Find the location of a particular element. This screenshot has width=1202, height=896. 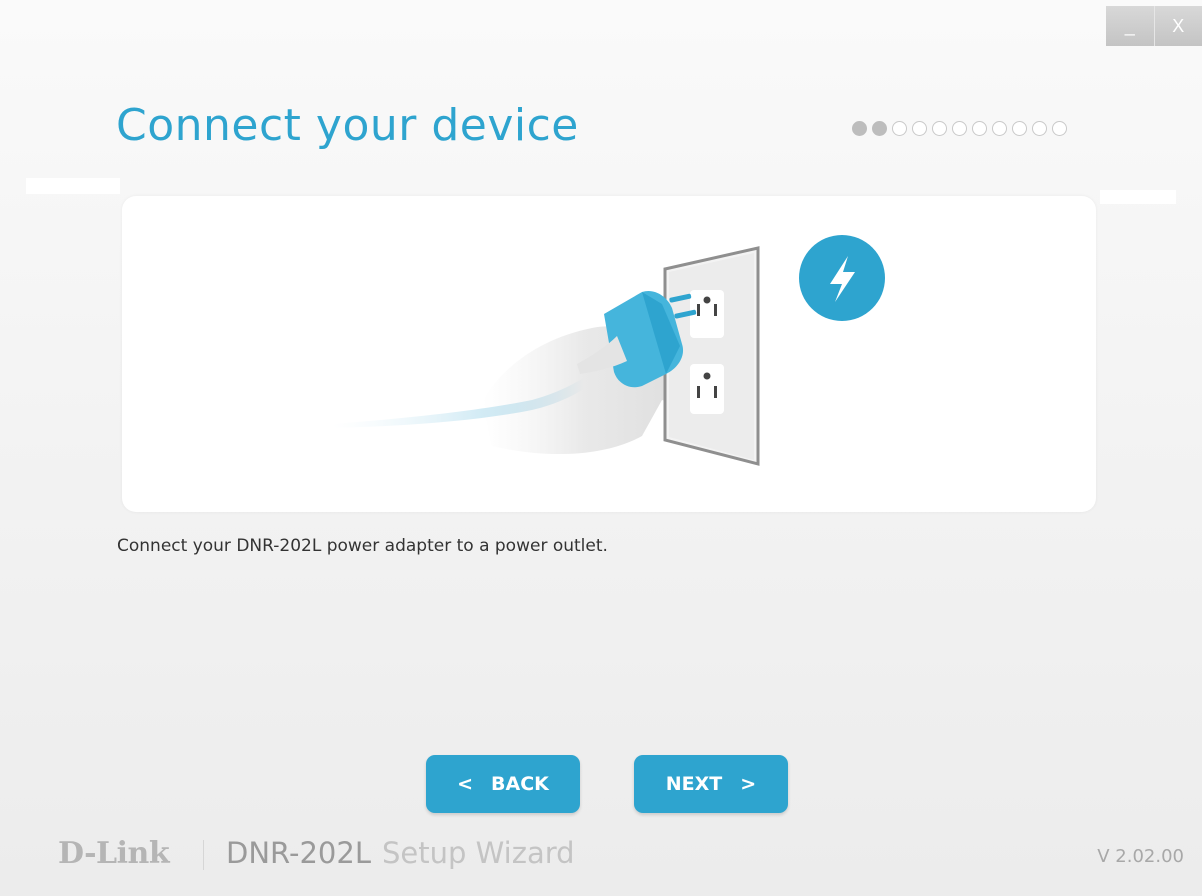

next-button-label: NEXT is located at coordinates (694, 784).